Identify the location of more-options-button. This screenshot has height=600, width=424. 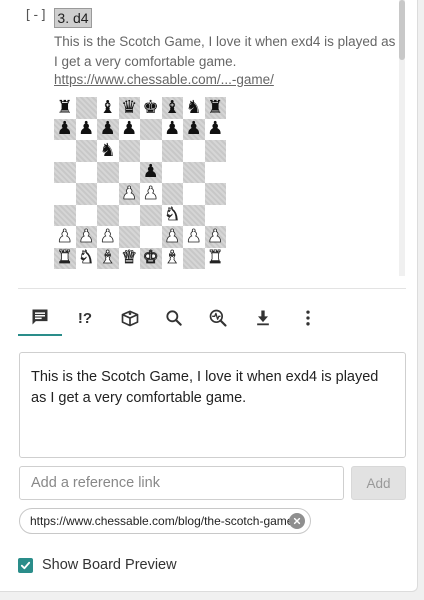
(308, 318).